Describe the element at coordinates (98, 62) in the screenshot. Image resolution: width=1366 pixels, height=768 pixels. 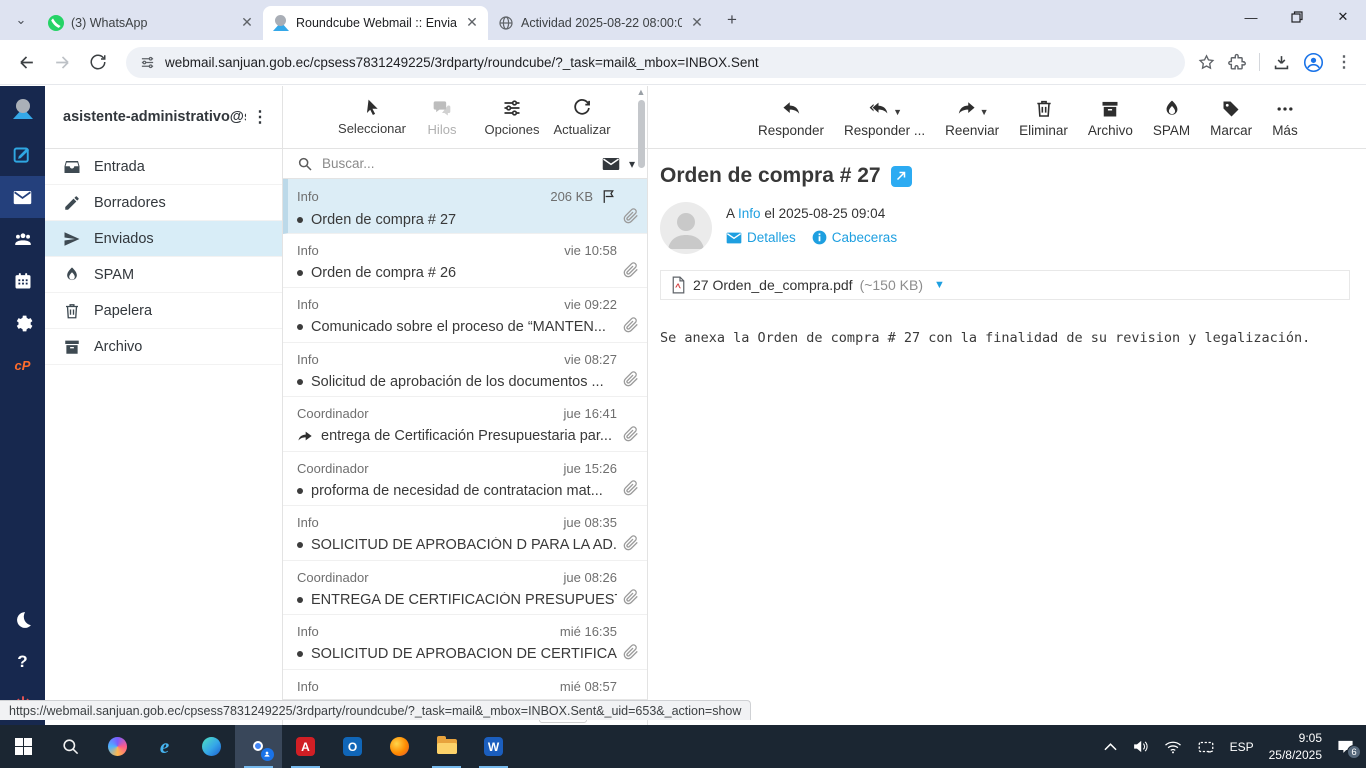
I see `reload-button` at that location.